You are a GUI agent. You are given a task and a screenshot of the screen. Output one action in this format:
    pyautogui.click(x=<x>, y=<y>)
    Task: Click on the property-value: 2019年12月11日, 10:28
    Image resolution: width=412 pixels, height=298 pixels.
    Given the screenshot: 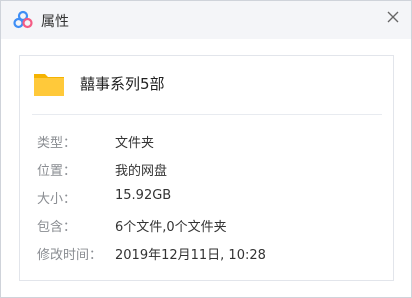 What is the action you would take?
    pyautogui.click(x=190, y=255)
    